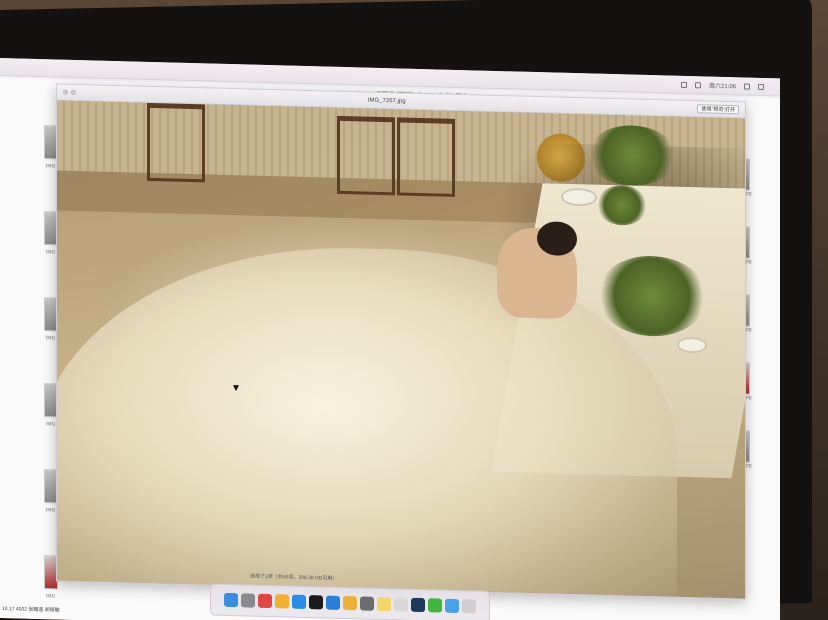 The height and width of the screenshot is (620, 828). Describe the element at coordinates (248, 600) in the screenshot. I see `launchpad-icon` at that location.